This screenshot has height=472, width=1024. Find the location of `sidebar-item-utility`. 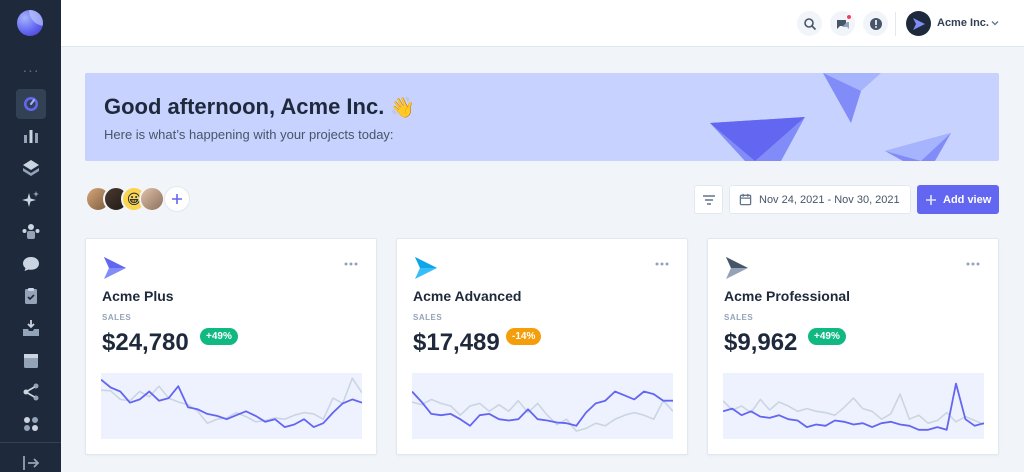

sidebar-item-utility is located at coordinates (30, 424).